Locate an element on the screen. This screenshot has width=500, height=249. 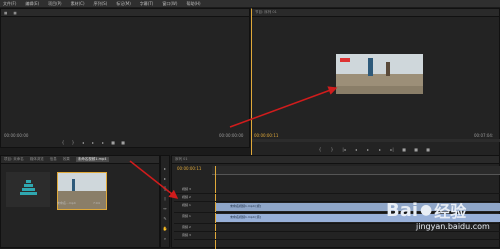
paw-icon: ● is located at coordinates (426, 210).